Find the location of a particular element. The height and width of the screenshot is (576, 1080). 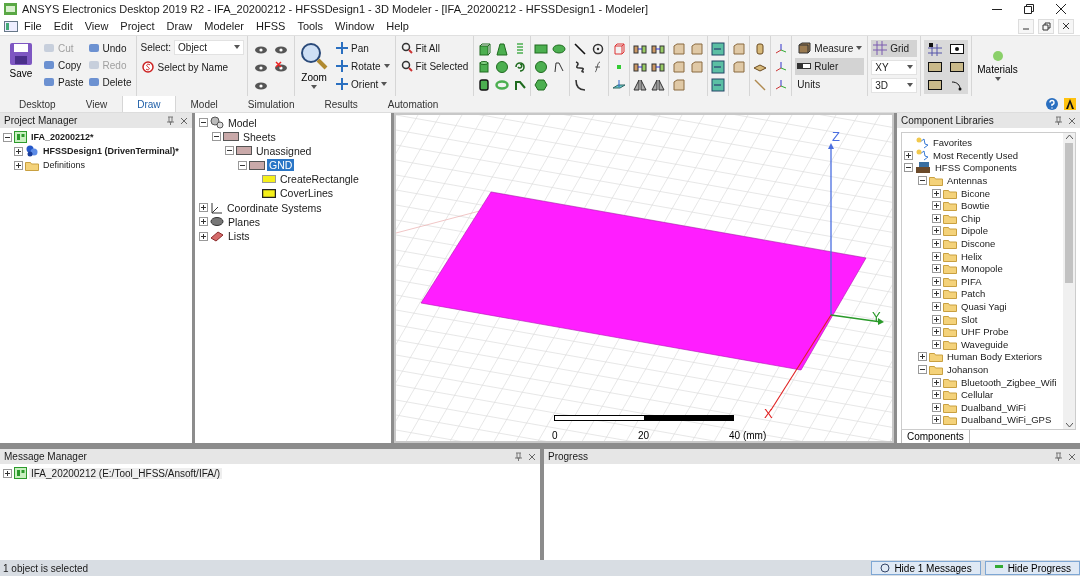

menu-item: Tools is located at coordinates (310, 26).